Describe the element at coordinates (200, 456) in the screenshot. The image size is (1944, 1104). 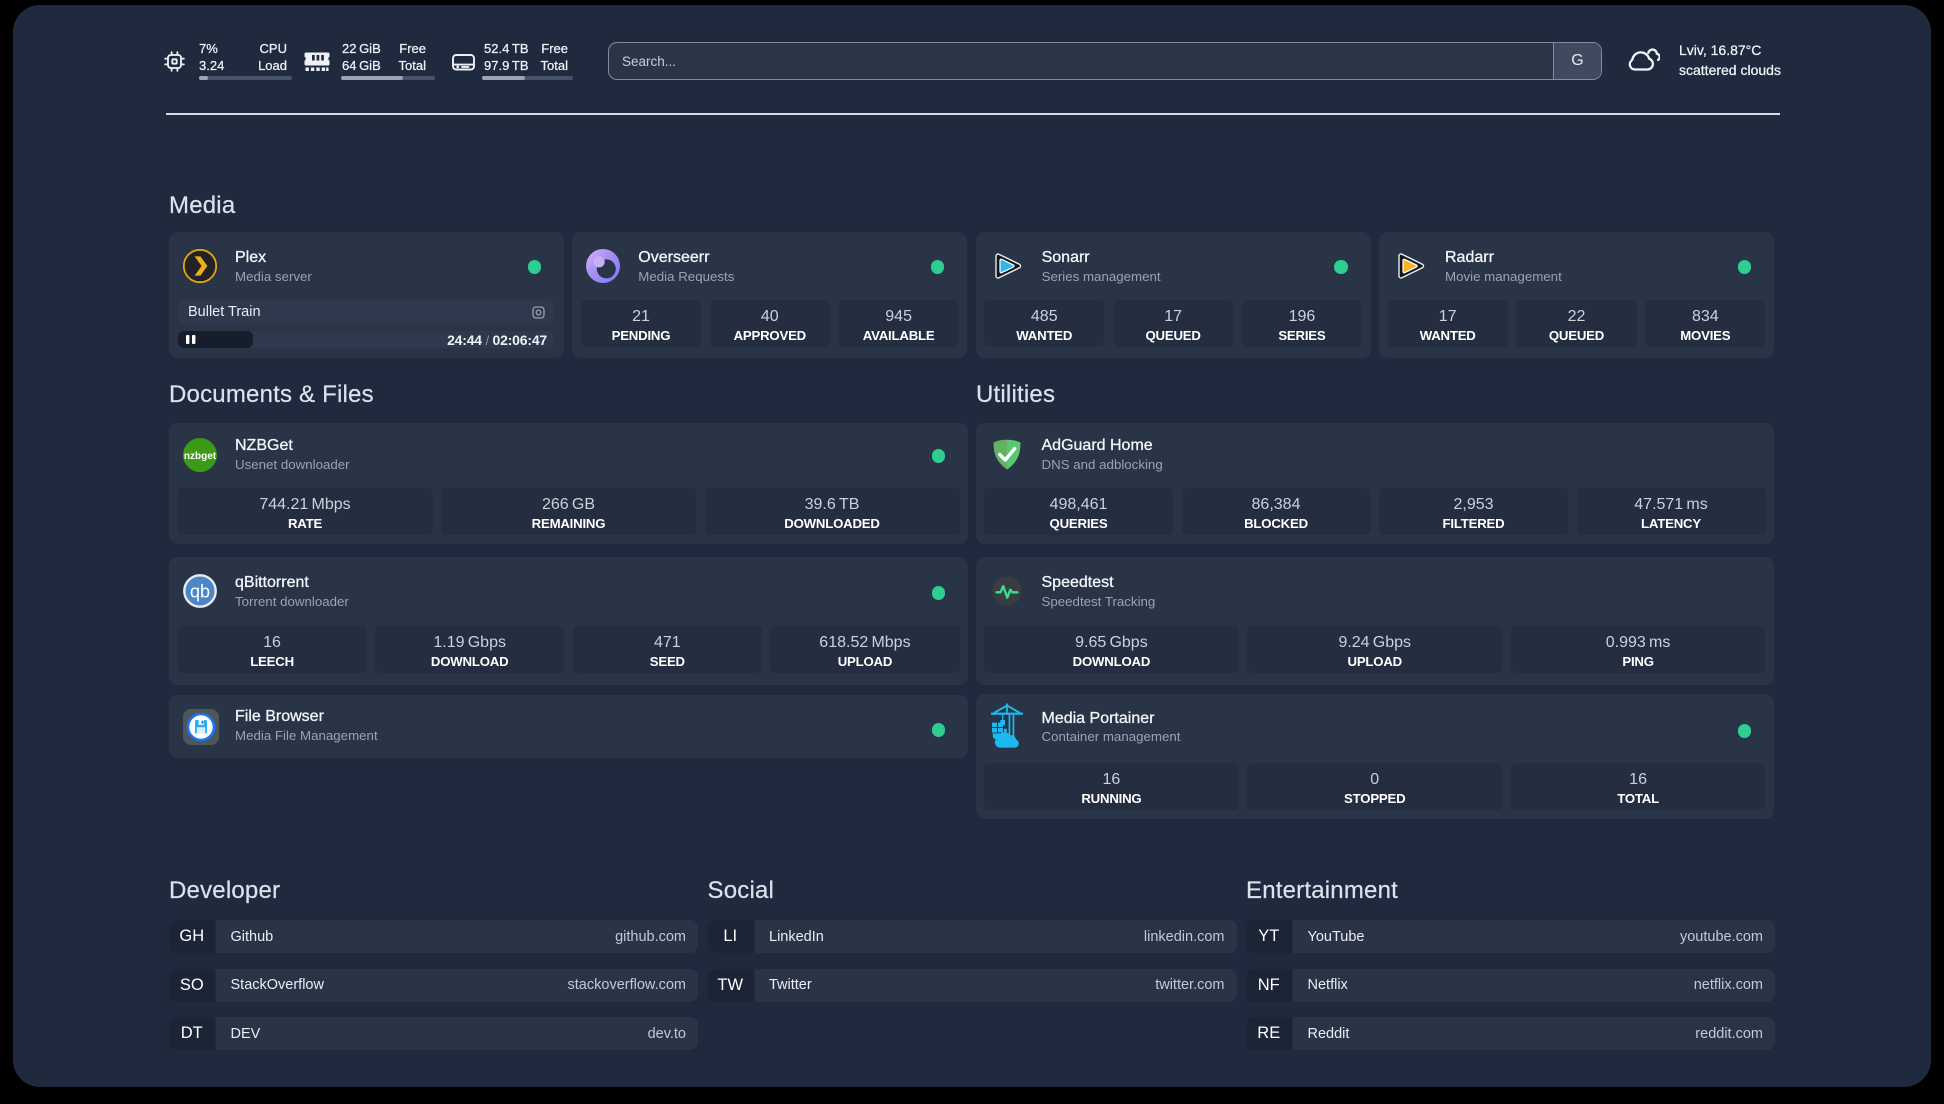
I see `svg-text: nzbget` at that location.